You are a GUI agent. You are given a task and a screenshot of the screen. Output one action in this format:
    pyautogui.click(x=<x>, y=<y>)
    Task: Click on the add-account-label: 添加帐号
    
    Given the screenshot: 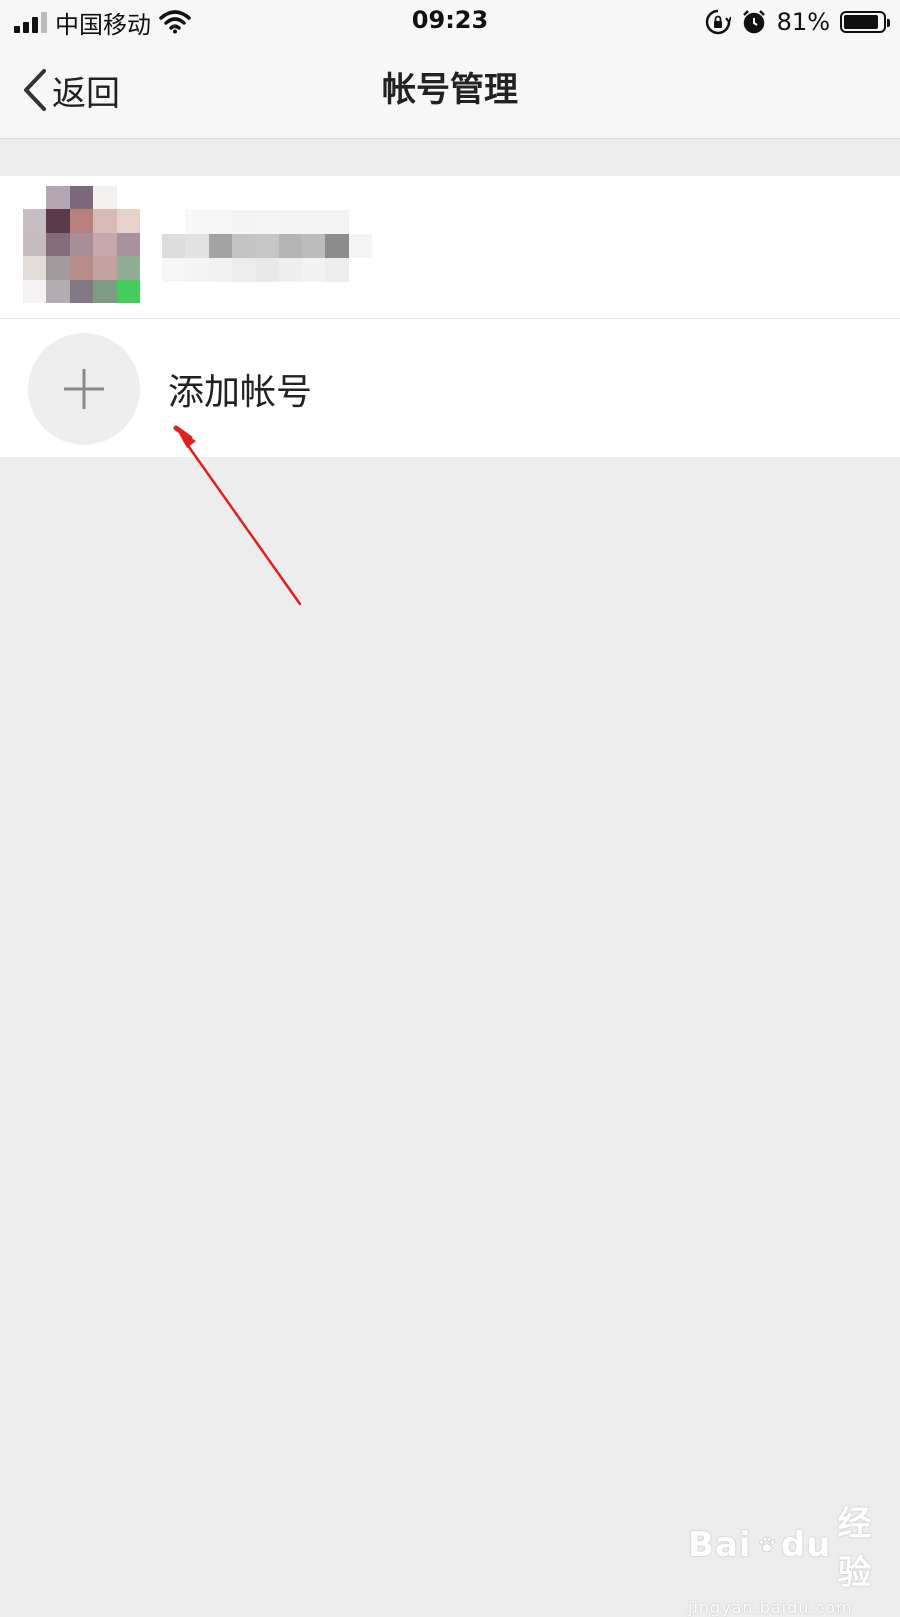 What is the action you would take?
    pyautogui.click(x=240, y=392)
    